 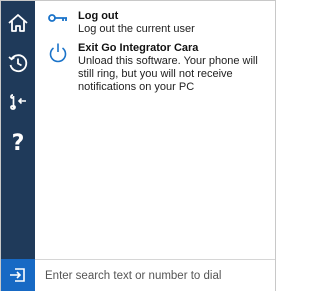 I want to click on history-clock-icon, so click(x=18, y=63).